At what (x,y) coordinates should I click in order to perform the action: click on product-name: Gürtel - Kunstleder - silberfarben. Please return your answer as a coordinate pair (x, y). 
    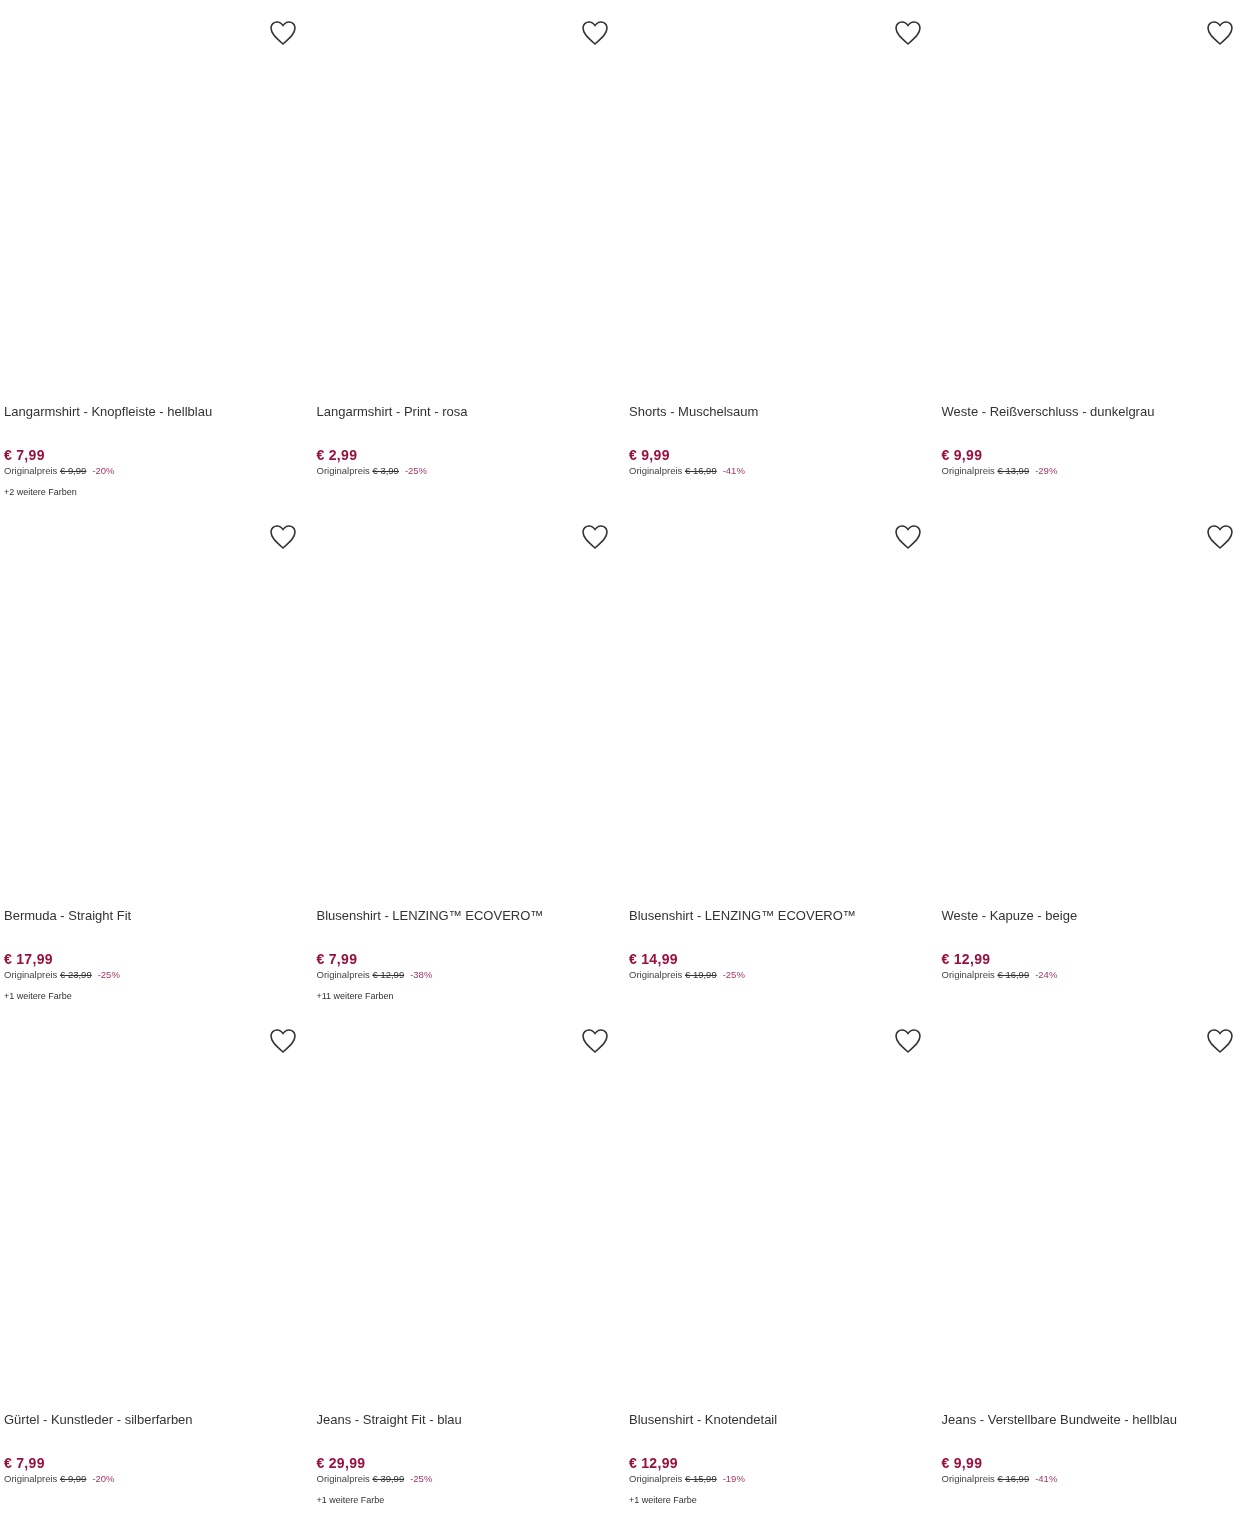
    Looking at the image, I should click on (156, 1420).